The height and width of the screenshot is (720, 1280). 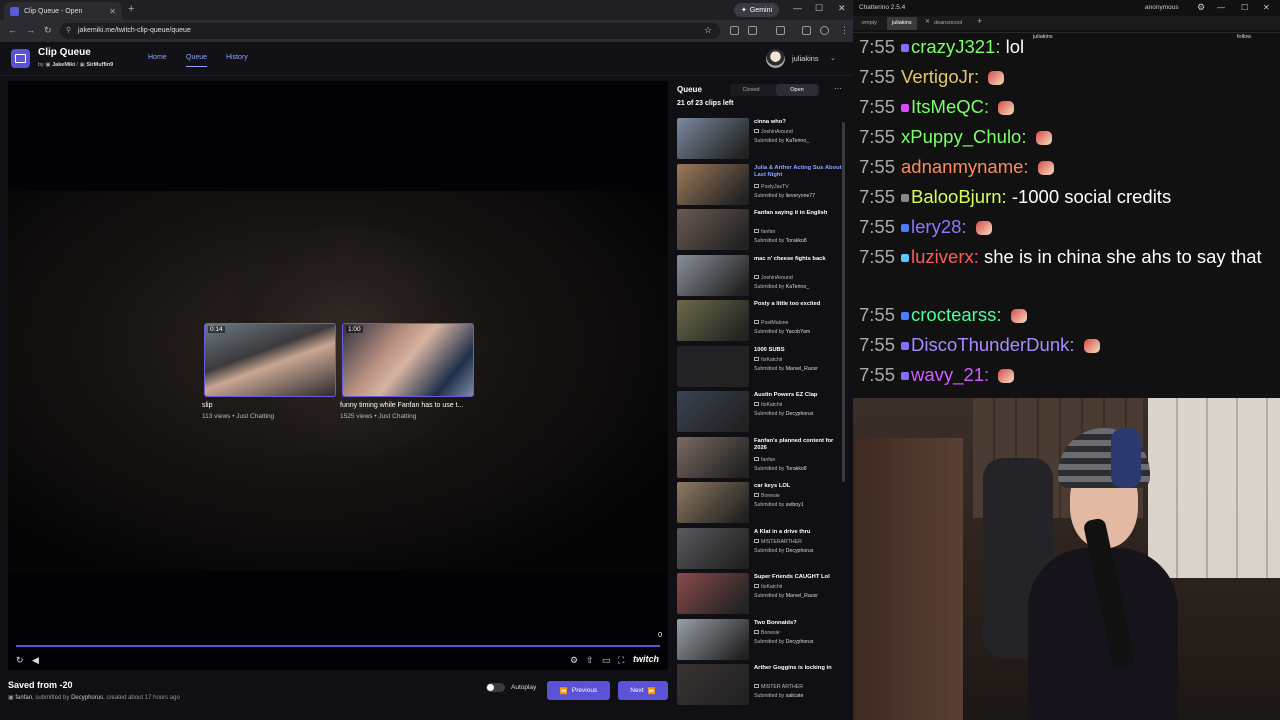 What do you see at coordinates (35, 660) in the screenshot?
I see `volume-icon: ◀` at bounding box center [35, 660].